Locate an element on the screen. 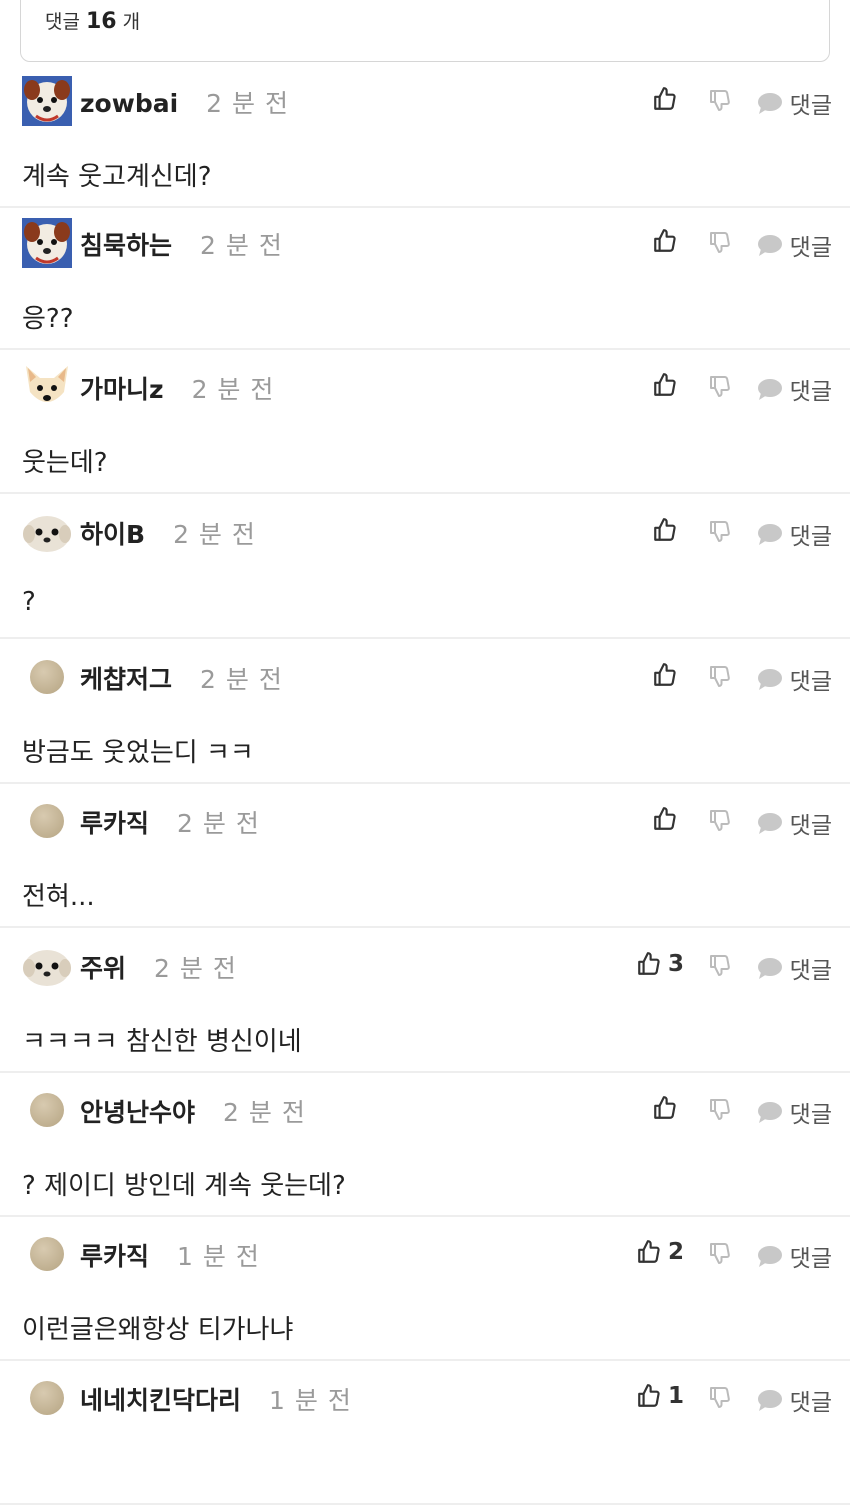  comment-author: 주위 2 분 전 is located at coordinates (158, 967).